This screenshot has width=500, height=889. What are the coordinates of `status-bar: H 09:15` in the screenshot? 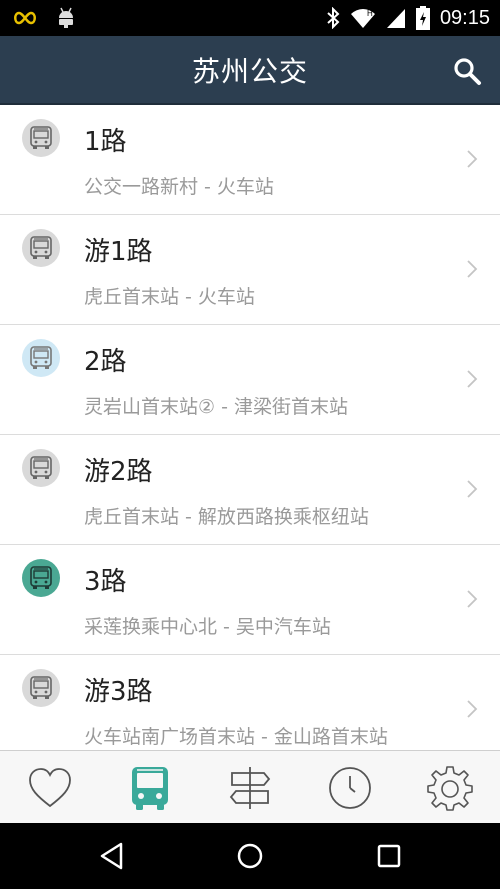 It's located at (250, 18).